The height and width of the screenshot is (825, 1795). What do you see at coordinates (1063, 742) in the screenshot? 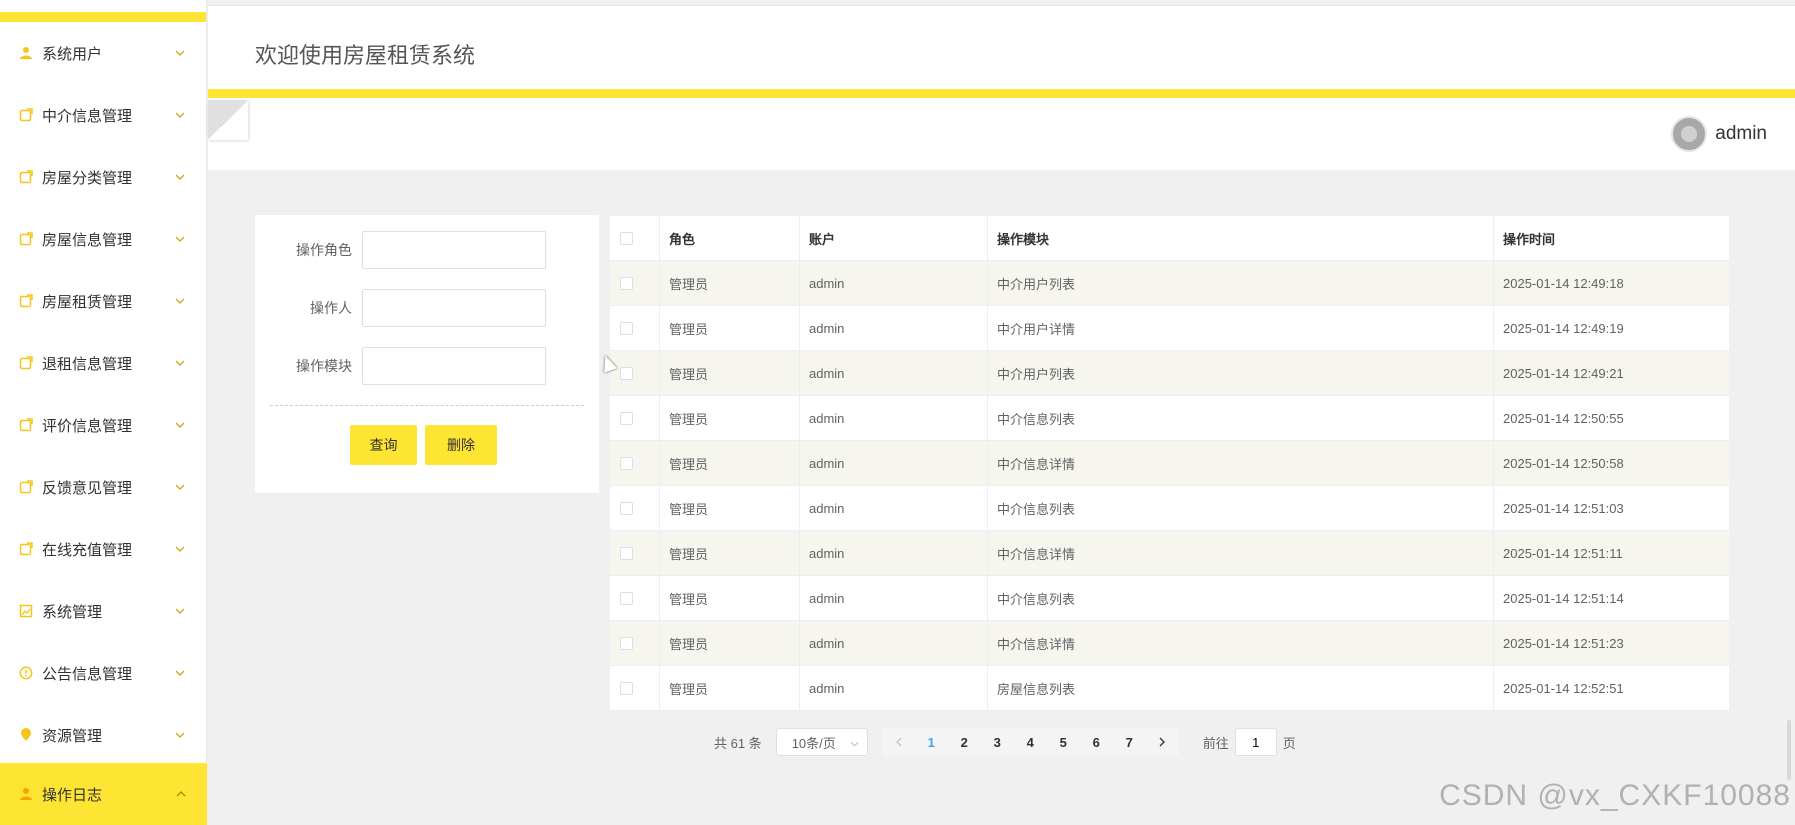
I see `page-number-button: 5` at bounding box center [1063, 742].